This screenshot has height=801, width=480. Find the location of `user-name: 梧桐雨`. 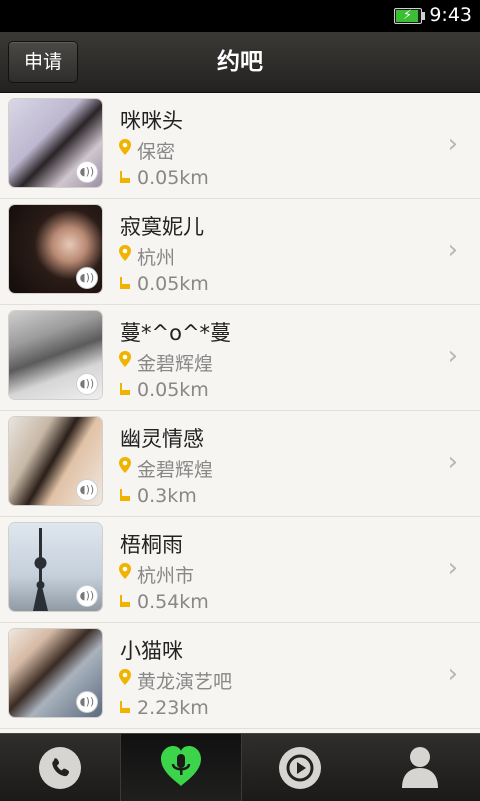

user-name: 梧桐雨 is located at coordinates (151, 545).